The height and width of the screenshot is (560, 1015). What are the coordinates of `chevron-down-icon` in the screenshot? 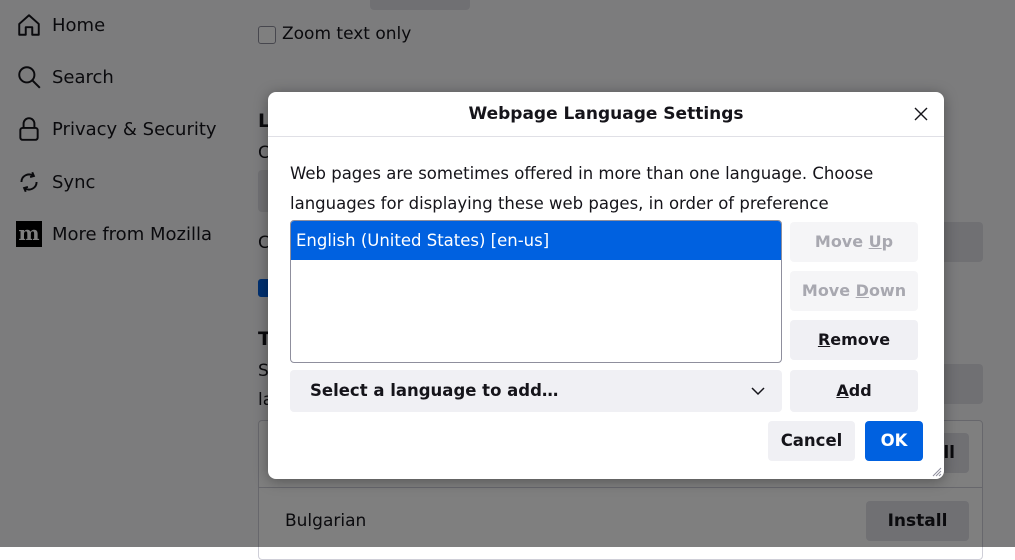 It's located at (758, 391).